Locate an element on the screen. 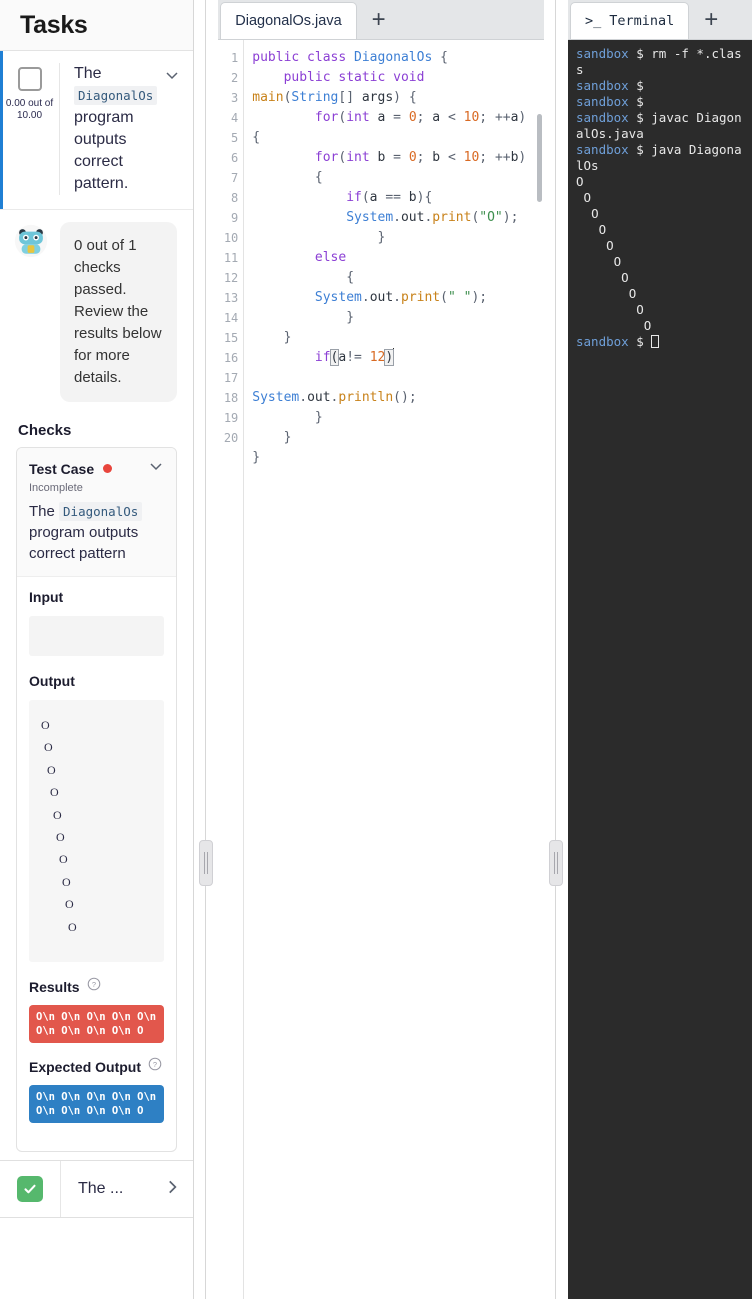 The height and width of the screenshot is (1299, 752). expected-label-row: Expected Output ? is located at coordinates (96, 1066).